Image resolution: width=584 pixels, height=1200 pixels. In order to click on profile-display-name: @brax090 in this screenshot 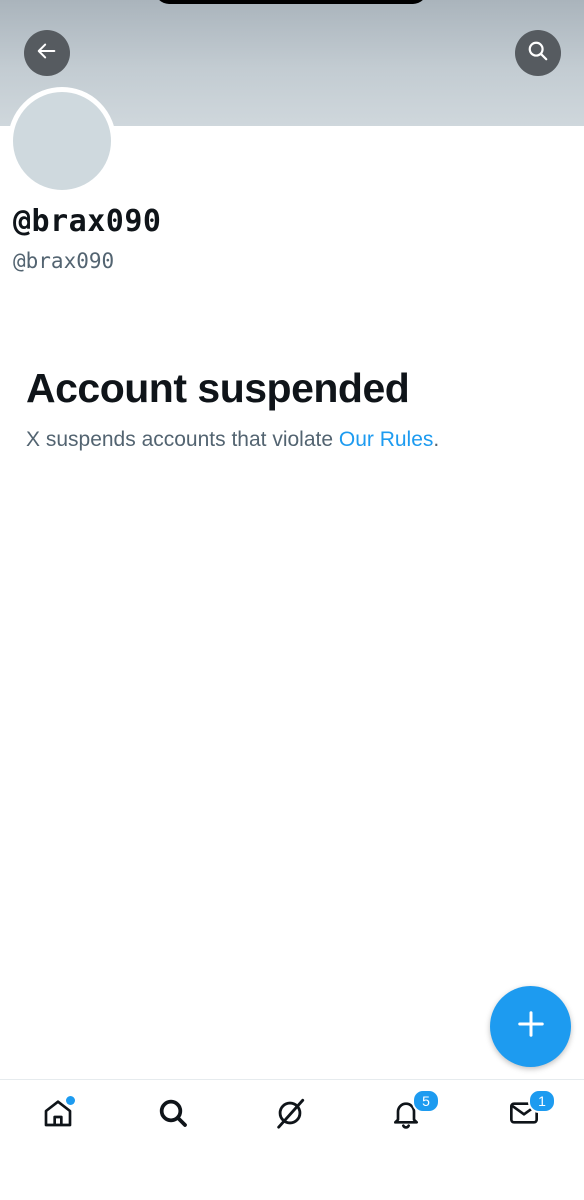, I will do `click(87, 221)`.